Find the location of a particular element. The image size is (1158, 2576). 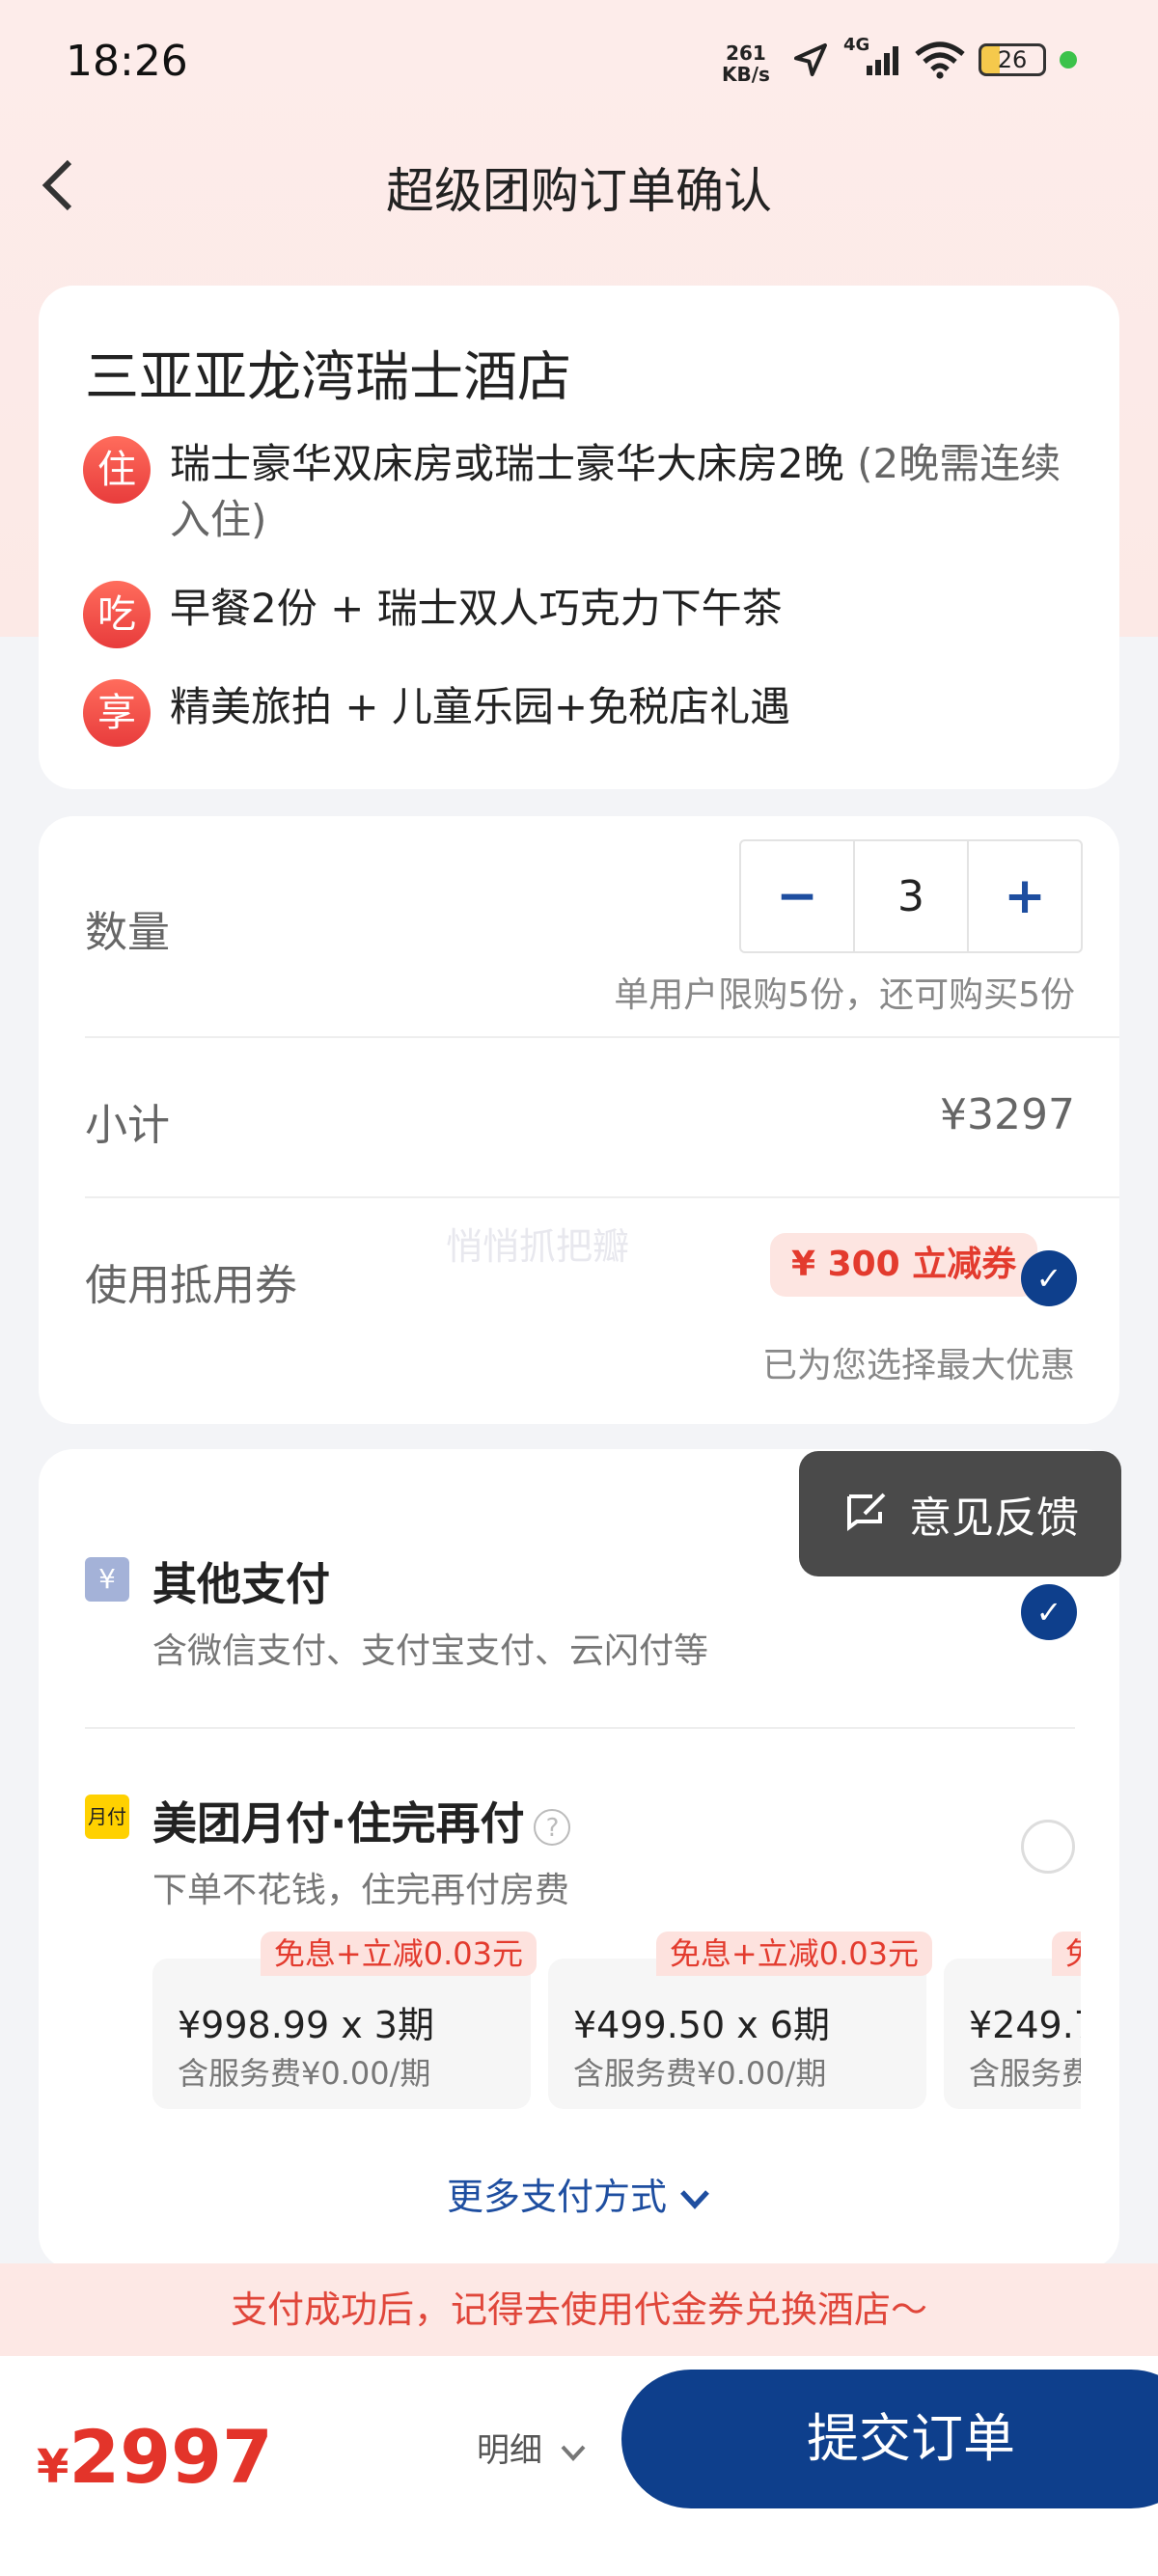

perk-main-text: 瑞士豪华双床房或瑞士豪华大床房2晚 is located at coordinates (507, 463).